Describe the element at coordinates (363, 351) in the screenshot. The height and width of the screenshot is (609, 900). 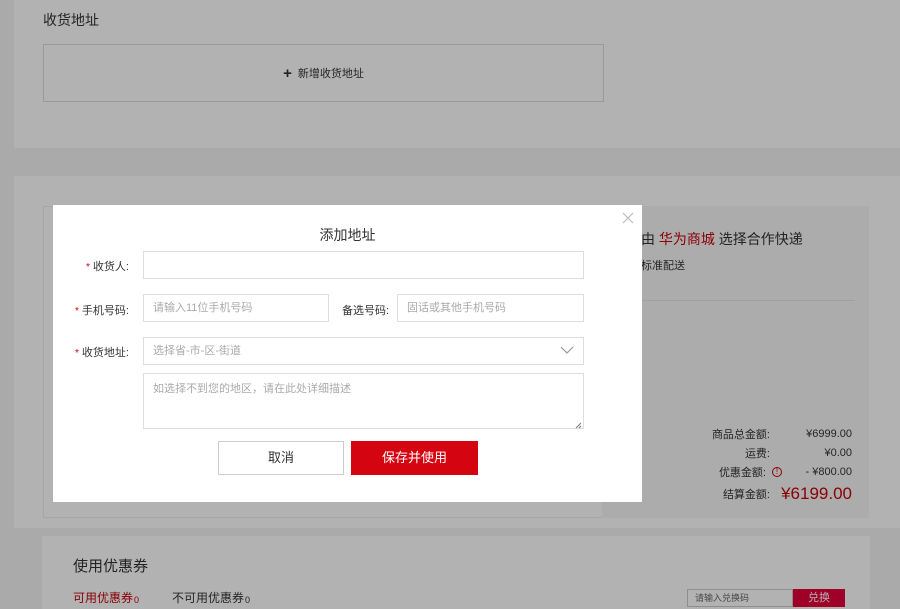
I see `region-select: 选择省-市-区-街道` at that location.